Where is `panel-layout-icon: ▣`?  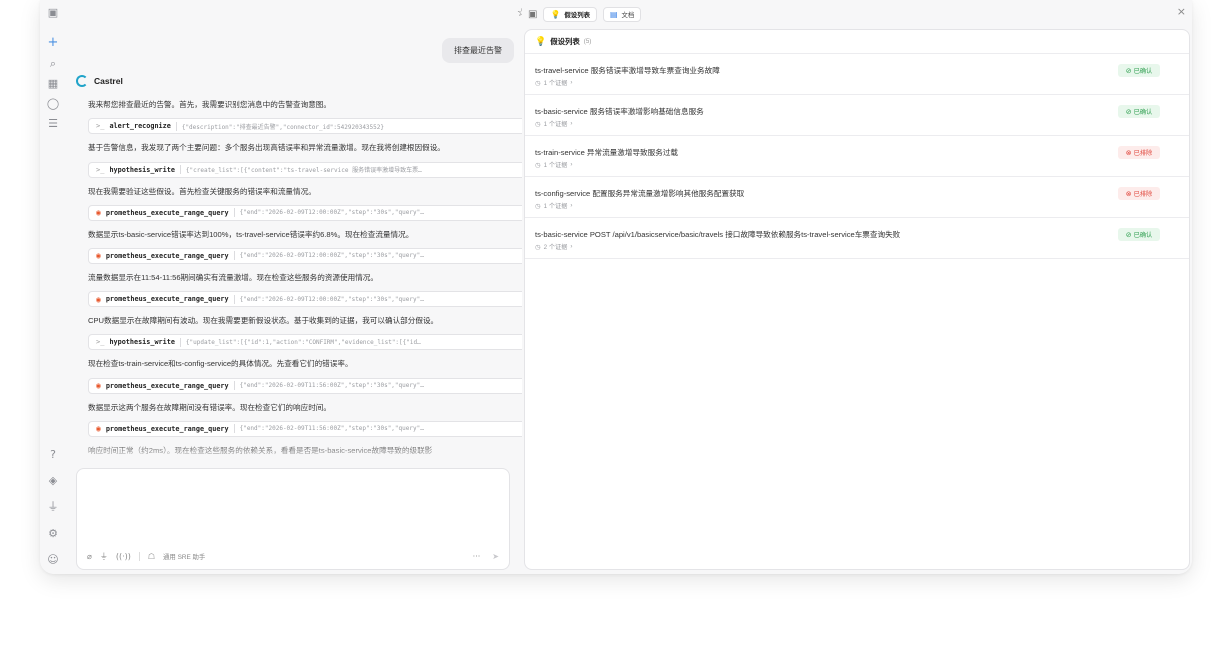
panel-layout-icon: ▣ is located at coordinates (532, 14).